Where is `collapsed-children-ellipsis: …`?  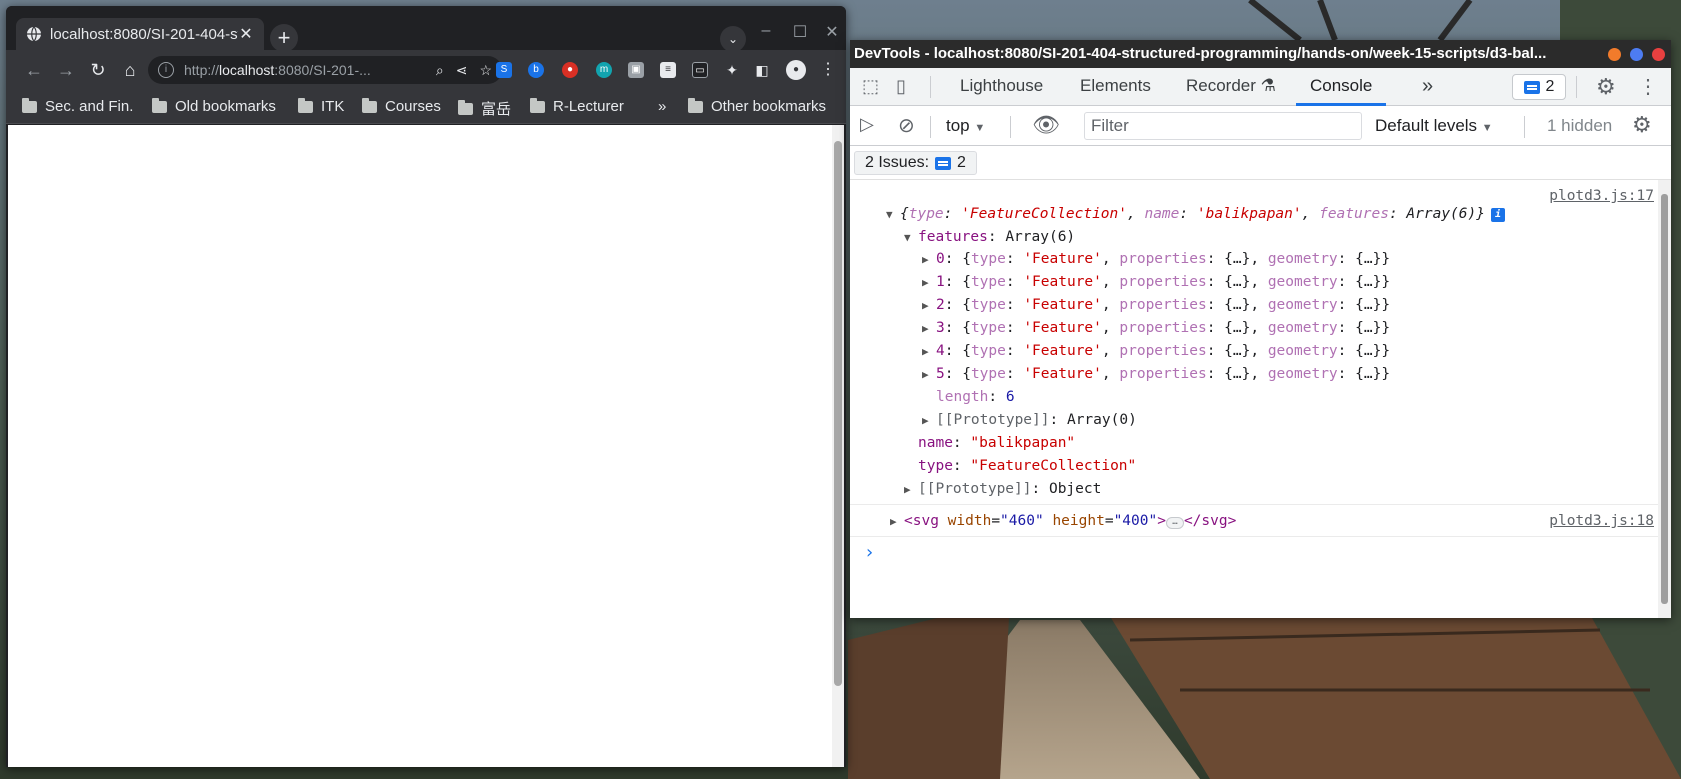
collapsed-children-ellipsis: … is located at coordinates (1174, 523).